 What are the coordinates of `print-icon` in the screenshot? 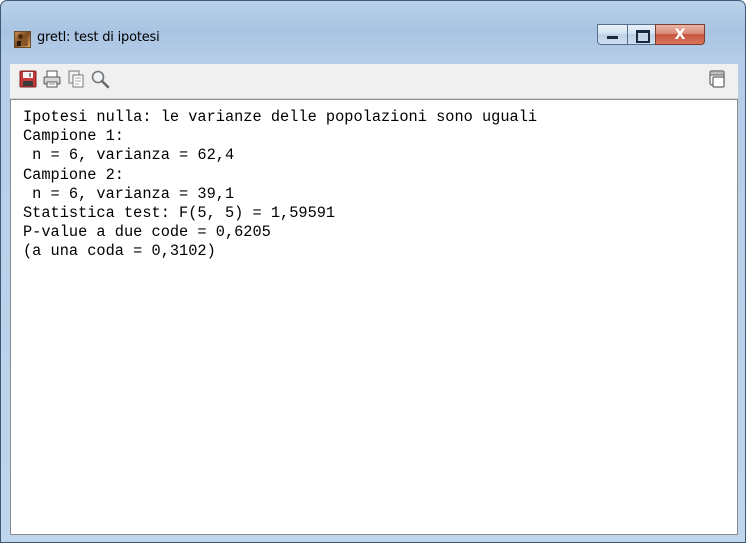 It's located at (52, 79).